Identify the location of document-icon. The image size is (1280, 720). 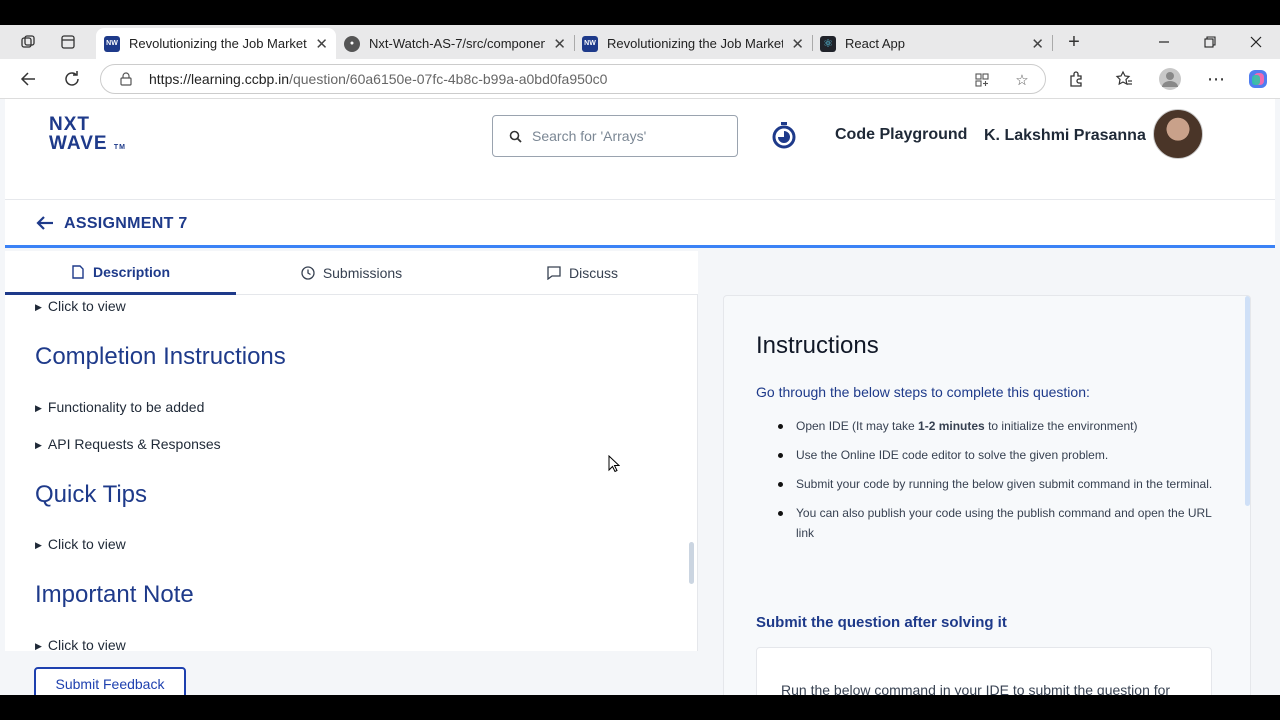
(78, 271).